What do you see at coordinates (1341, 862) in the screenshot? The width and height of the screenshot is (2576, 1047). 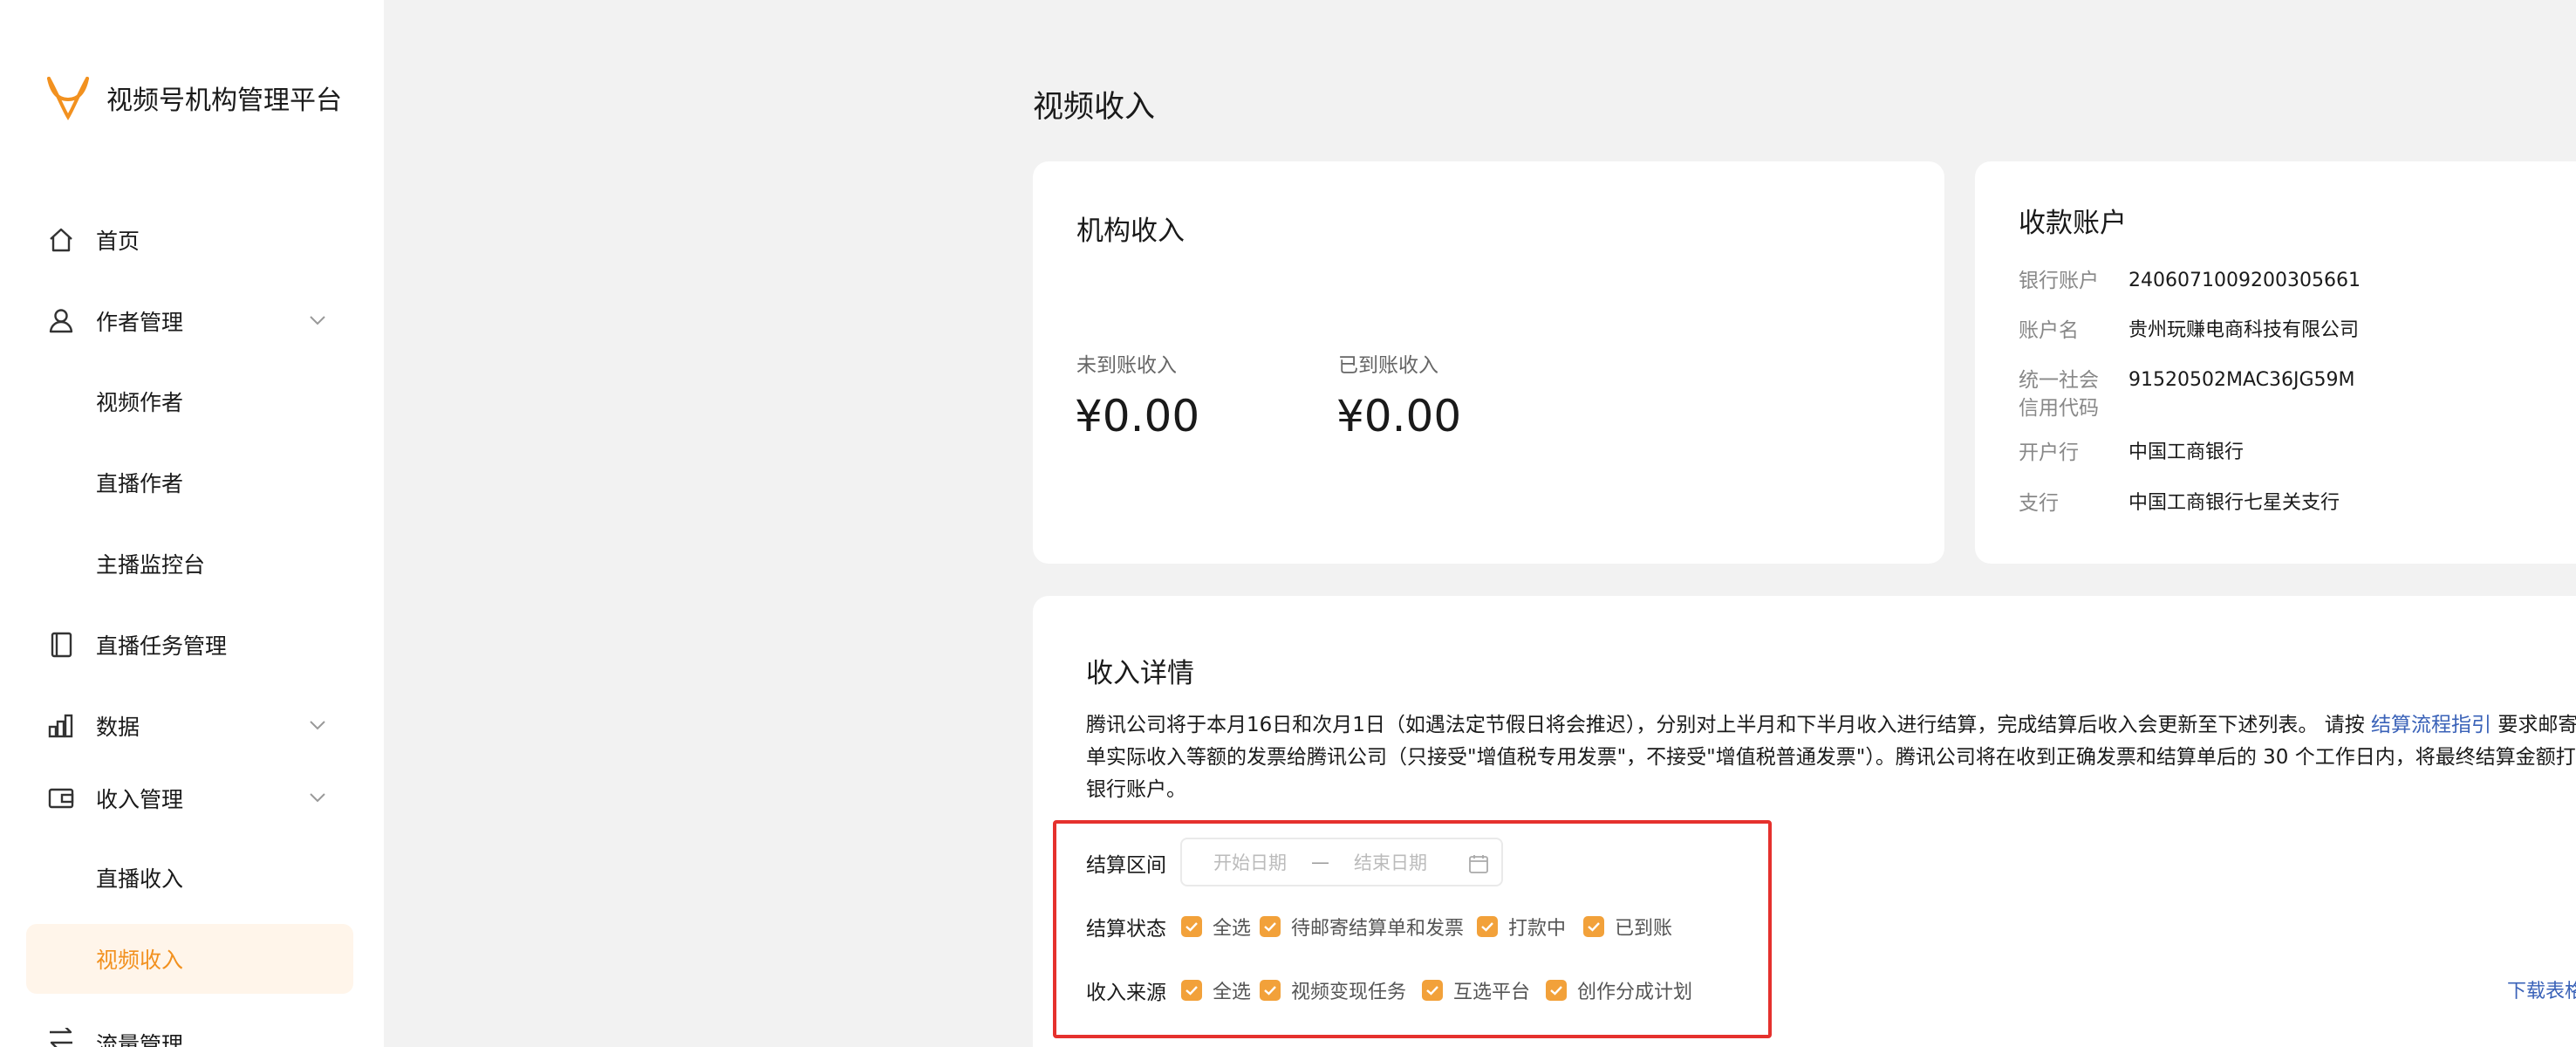 I see `date-range-picker: 开始日期 — 结束日期` at bounding box center [1341, 862].